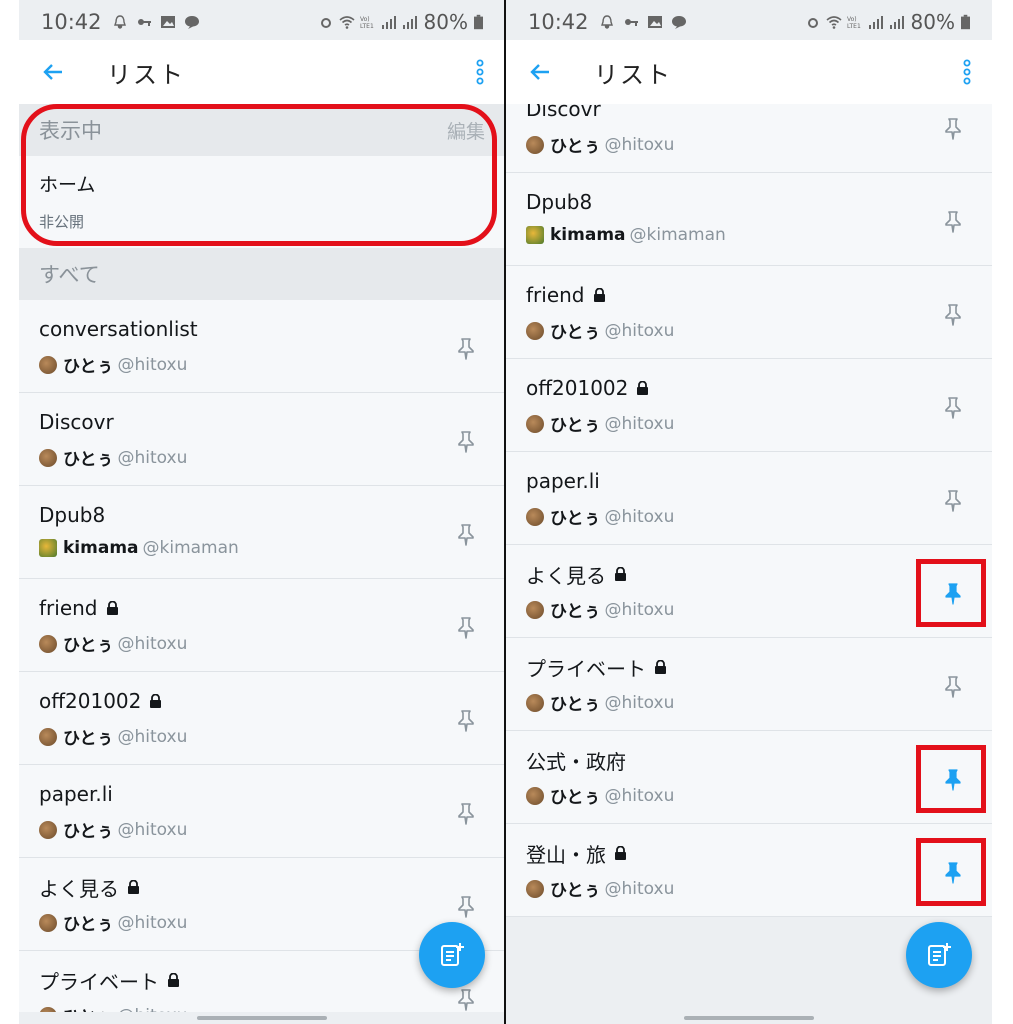 The image size is (1013, 1024). What do you see at coordinates (144, 22) in the screenshot?
I see `key-icon` at bounding box center [144, 22].